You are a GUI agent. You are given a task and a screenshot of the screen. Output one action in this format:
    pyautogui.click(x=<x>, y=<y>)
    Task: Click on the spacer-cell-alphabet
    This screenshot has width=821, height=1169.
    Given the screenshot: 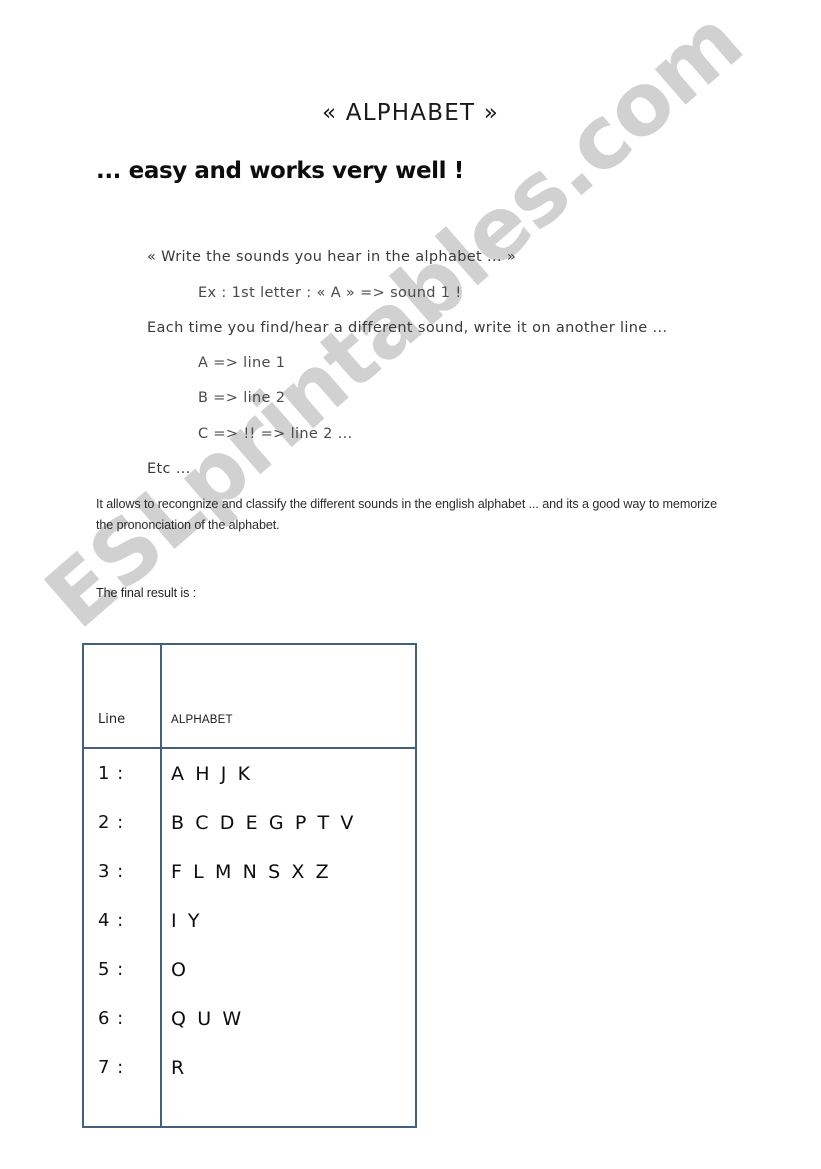 What is the action you would take?
    pyautogui.click(x=288, y=1110)
    